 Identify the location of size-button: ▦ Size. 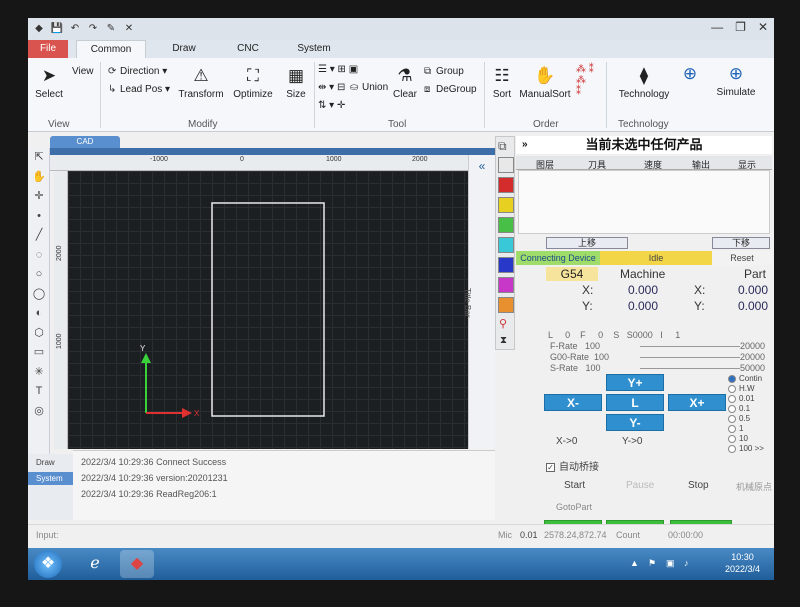
(296, 83).